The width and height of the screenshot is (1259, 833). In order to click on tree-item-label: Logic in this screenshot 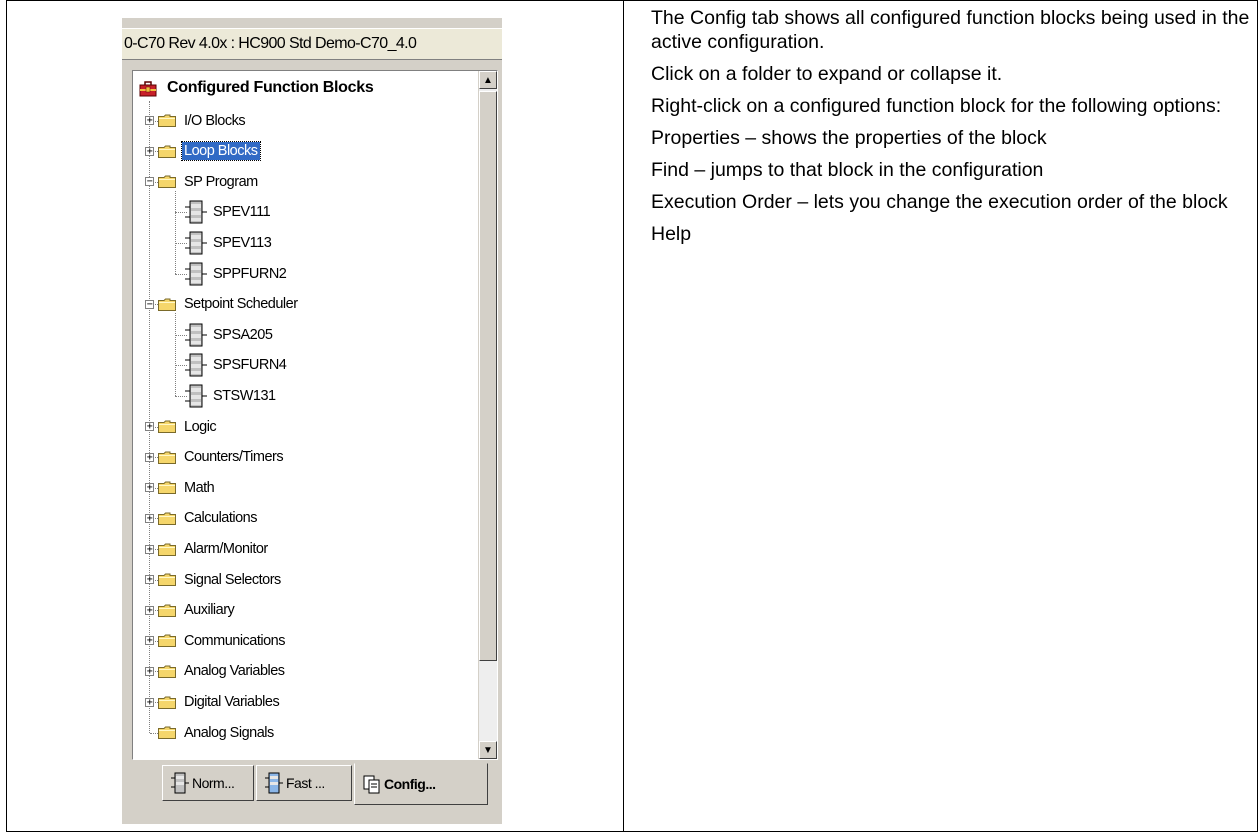, I will do `click(200, 426)`.